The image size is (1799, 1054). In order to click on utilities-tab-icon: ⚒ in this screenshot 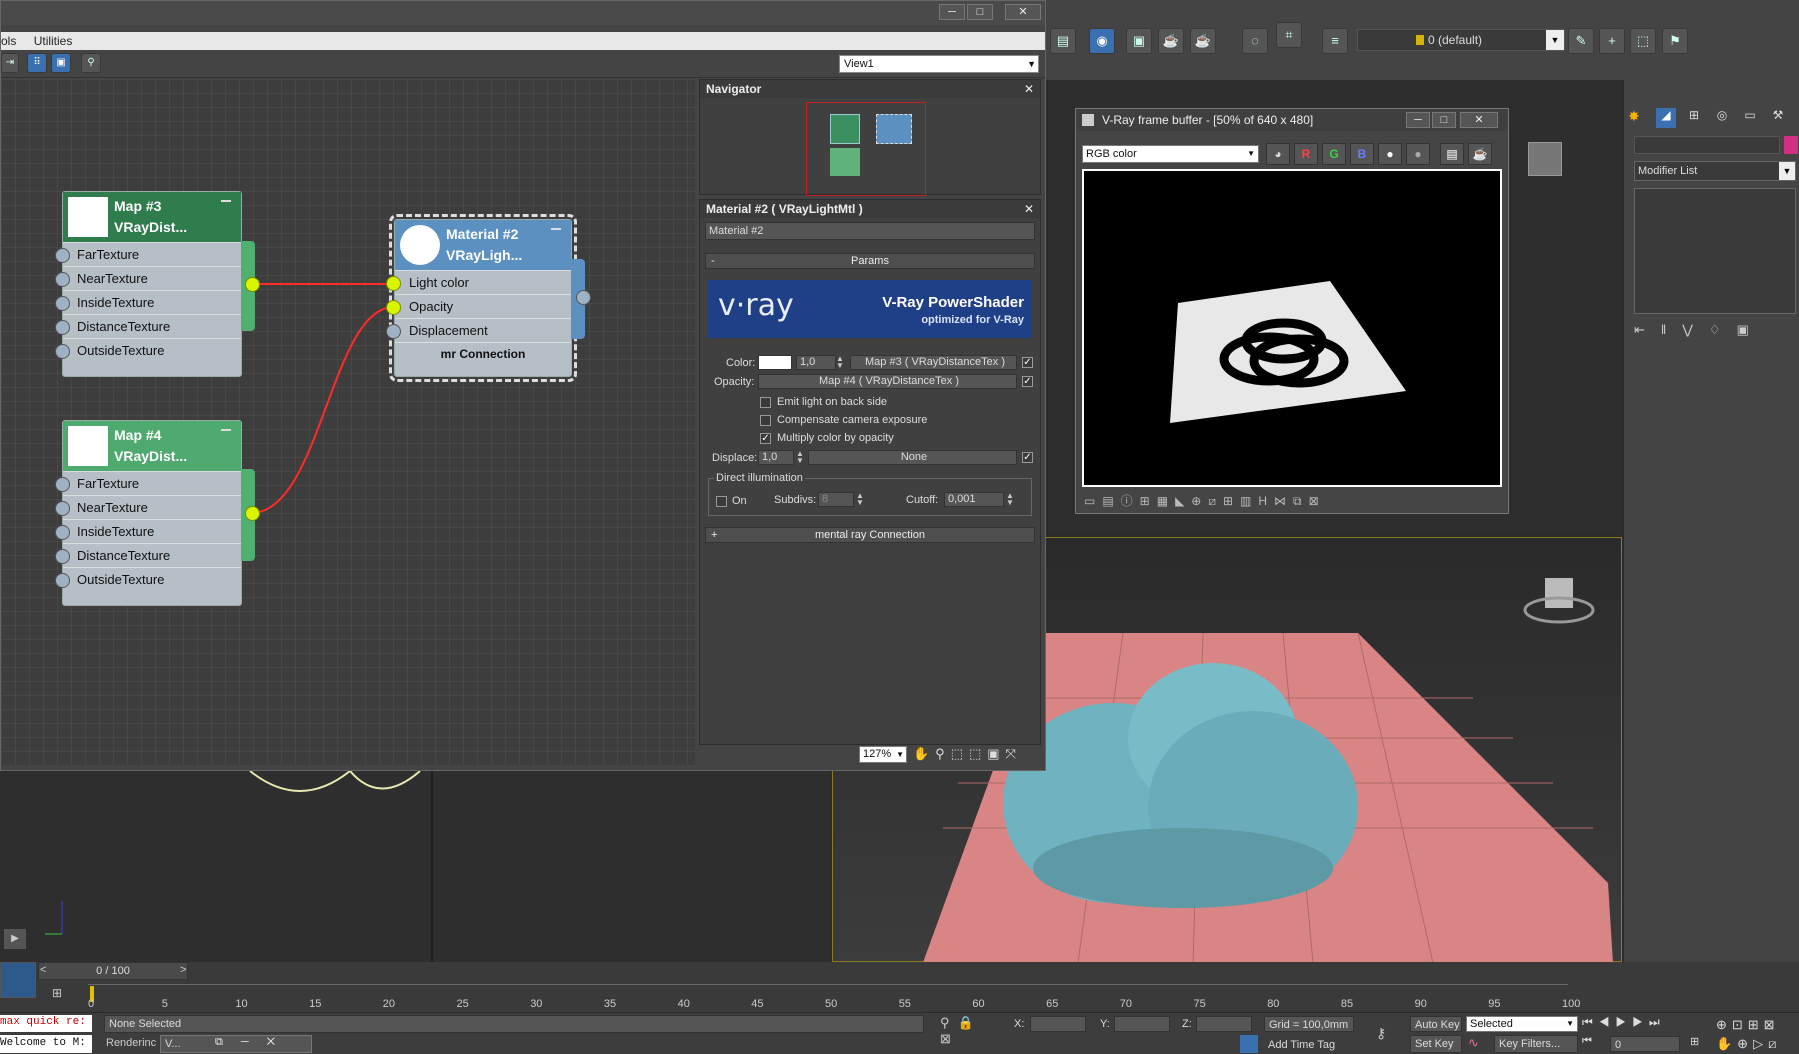, I will do `click(1778, 118)`.